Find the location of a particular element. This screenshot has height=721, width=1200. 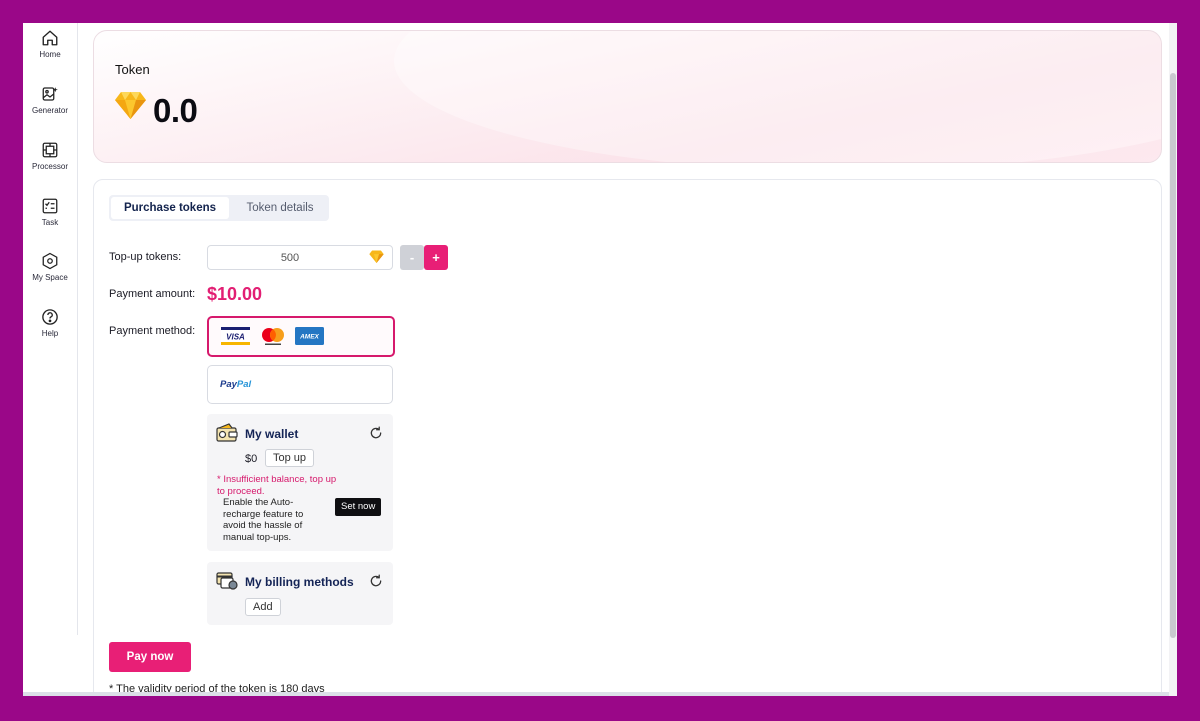

payment-method-label: Payment method: is located at coordinates (152, 331).